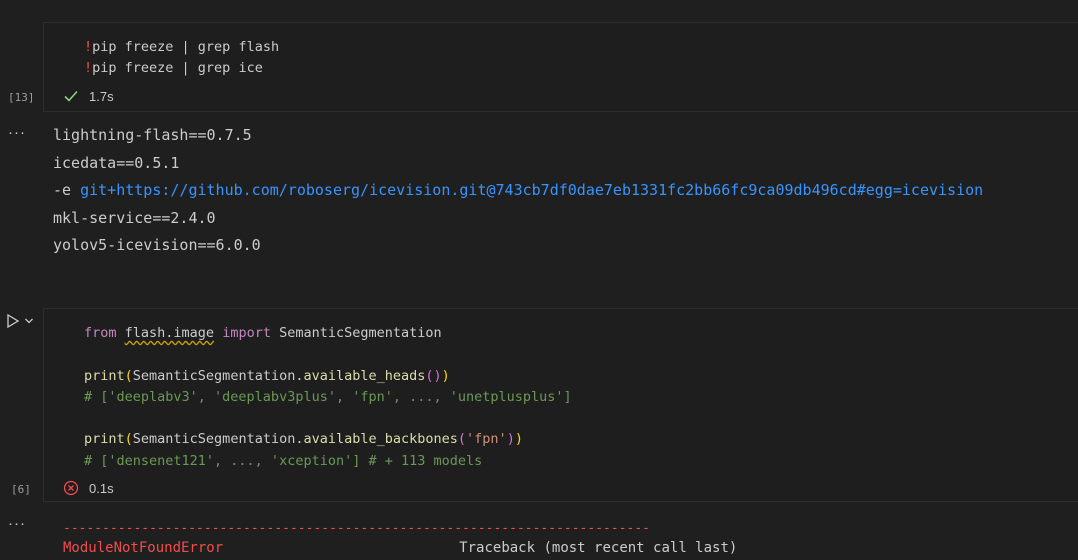 This screenshot has height=560, width=1078. I want to click on cell-status: 0.1s, so click(88, 488).